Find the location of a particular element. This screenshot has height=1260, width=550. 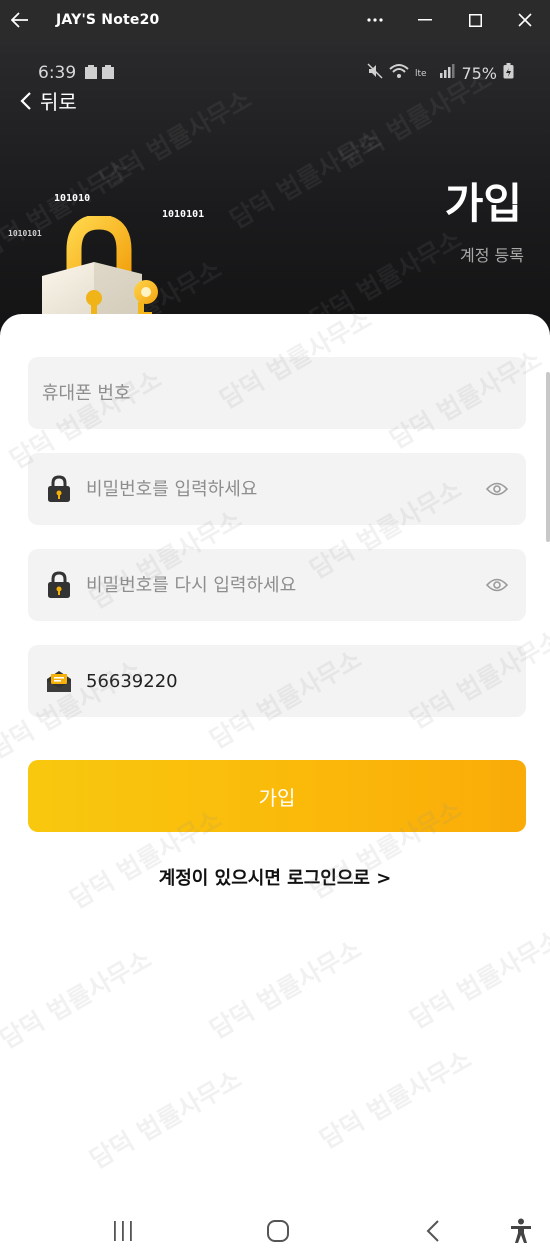

invite-code-input is located at coordinates (300, 681).